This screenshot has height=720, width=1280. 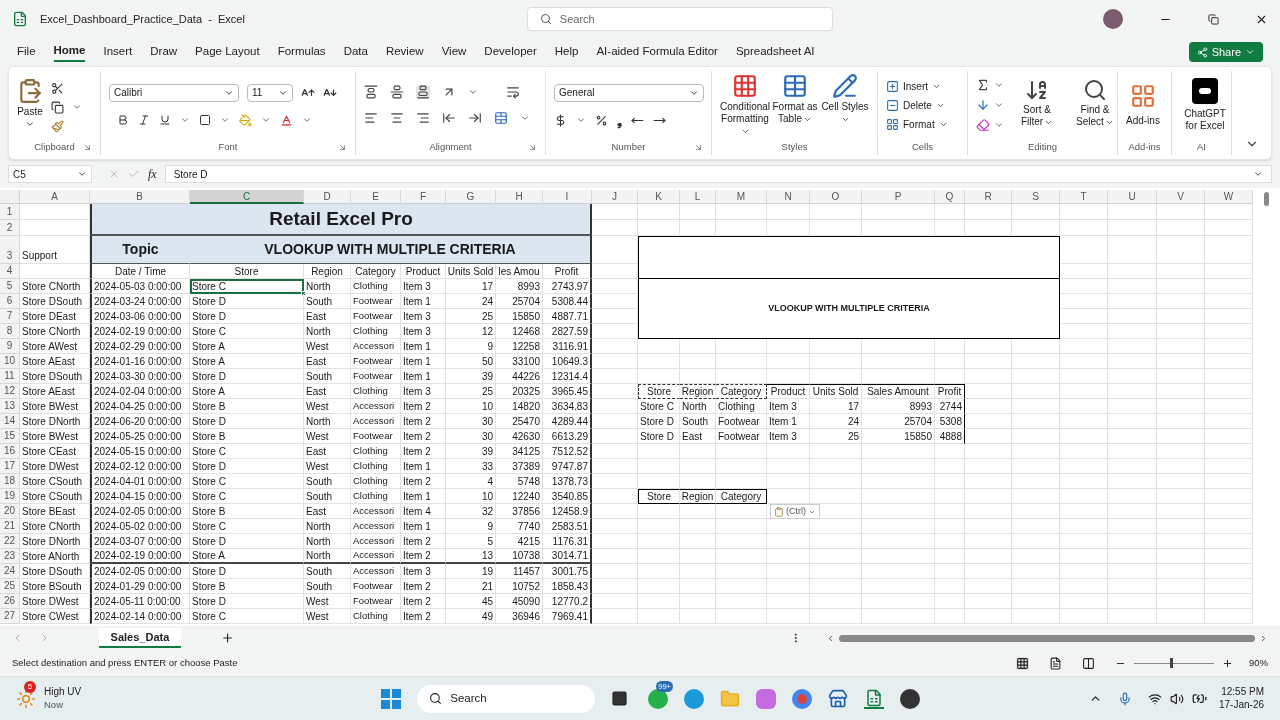 What do you see at coordinates (619, 120) in the screenshot?
I see `comma-style-button: ❟` at bounding box center [619, 120].